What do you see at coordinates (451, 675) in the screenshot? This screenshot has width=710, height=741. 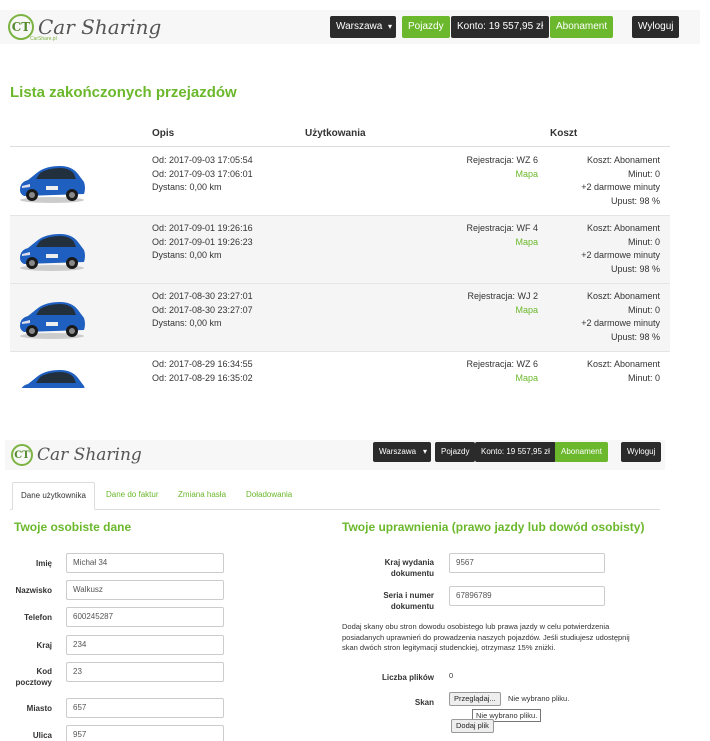 I see `file-count: 0` at bounding box center [451, 675].